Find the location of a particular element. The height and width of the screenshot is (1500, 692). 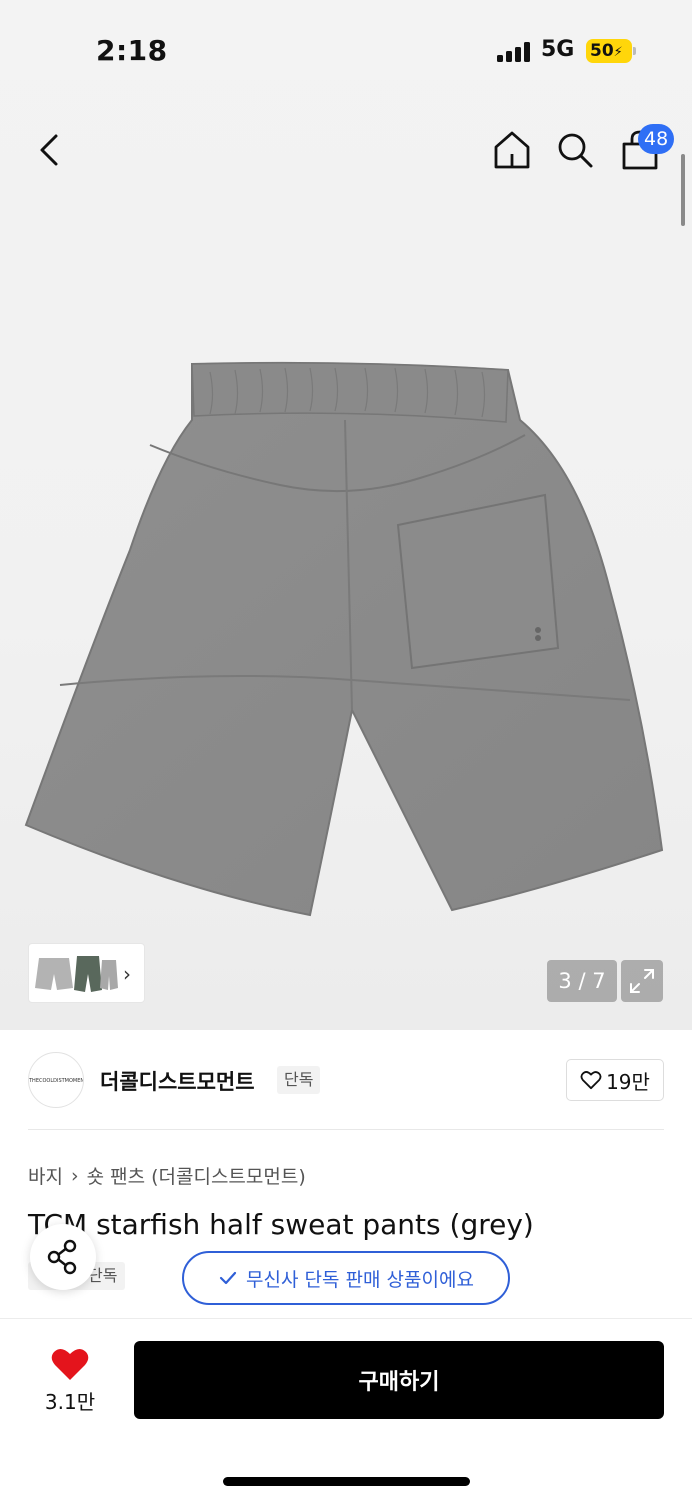

network-label: 5G is located at coordinates (558, 49).